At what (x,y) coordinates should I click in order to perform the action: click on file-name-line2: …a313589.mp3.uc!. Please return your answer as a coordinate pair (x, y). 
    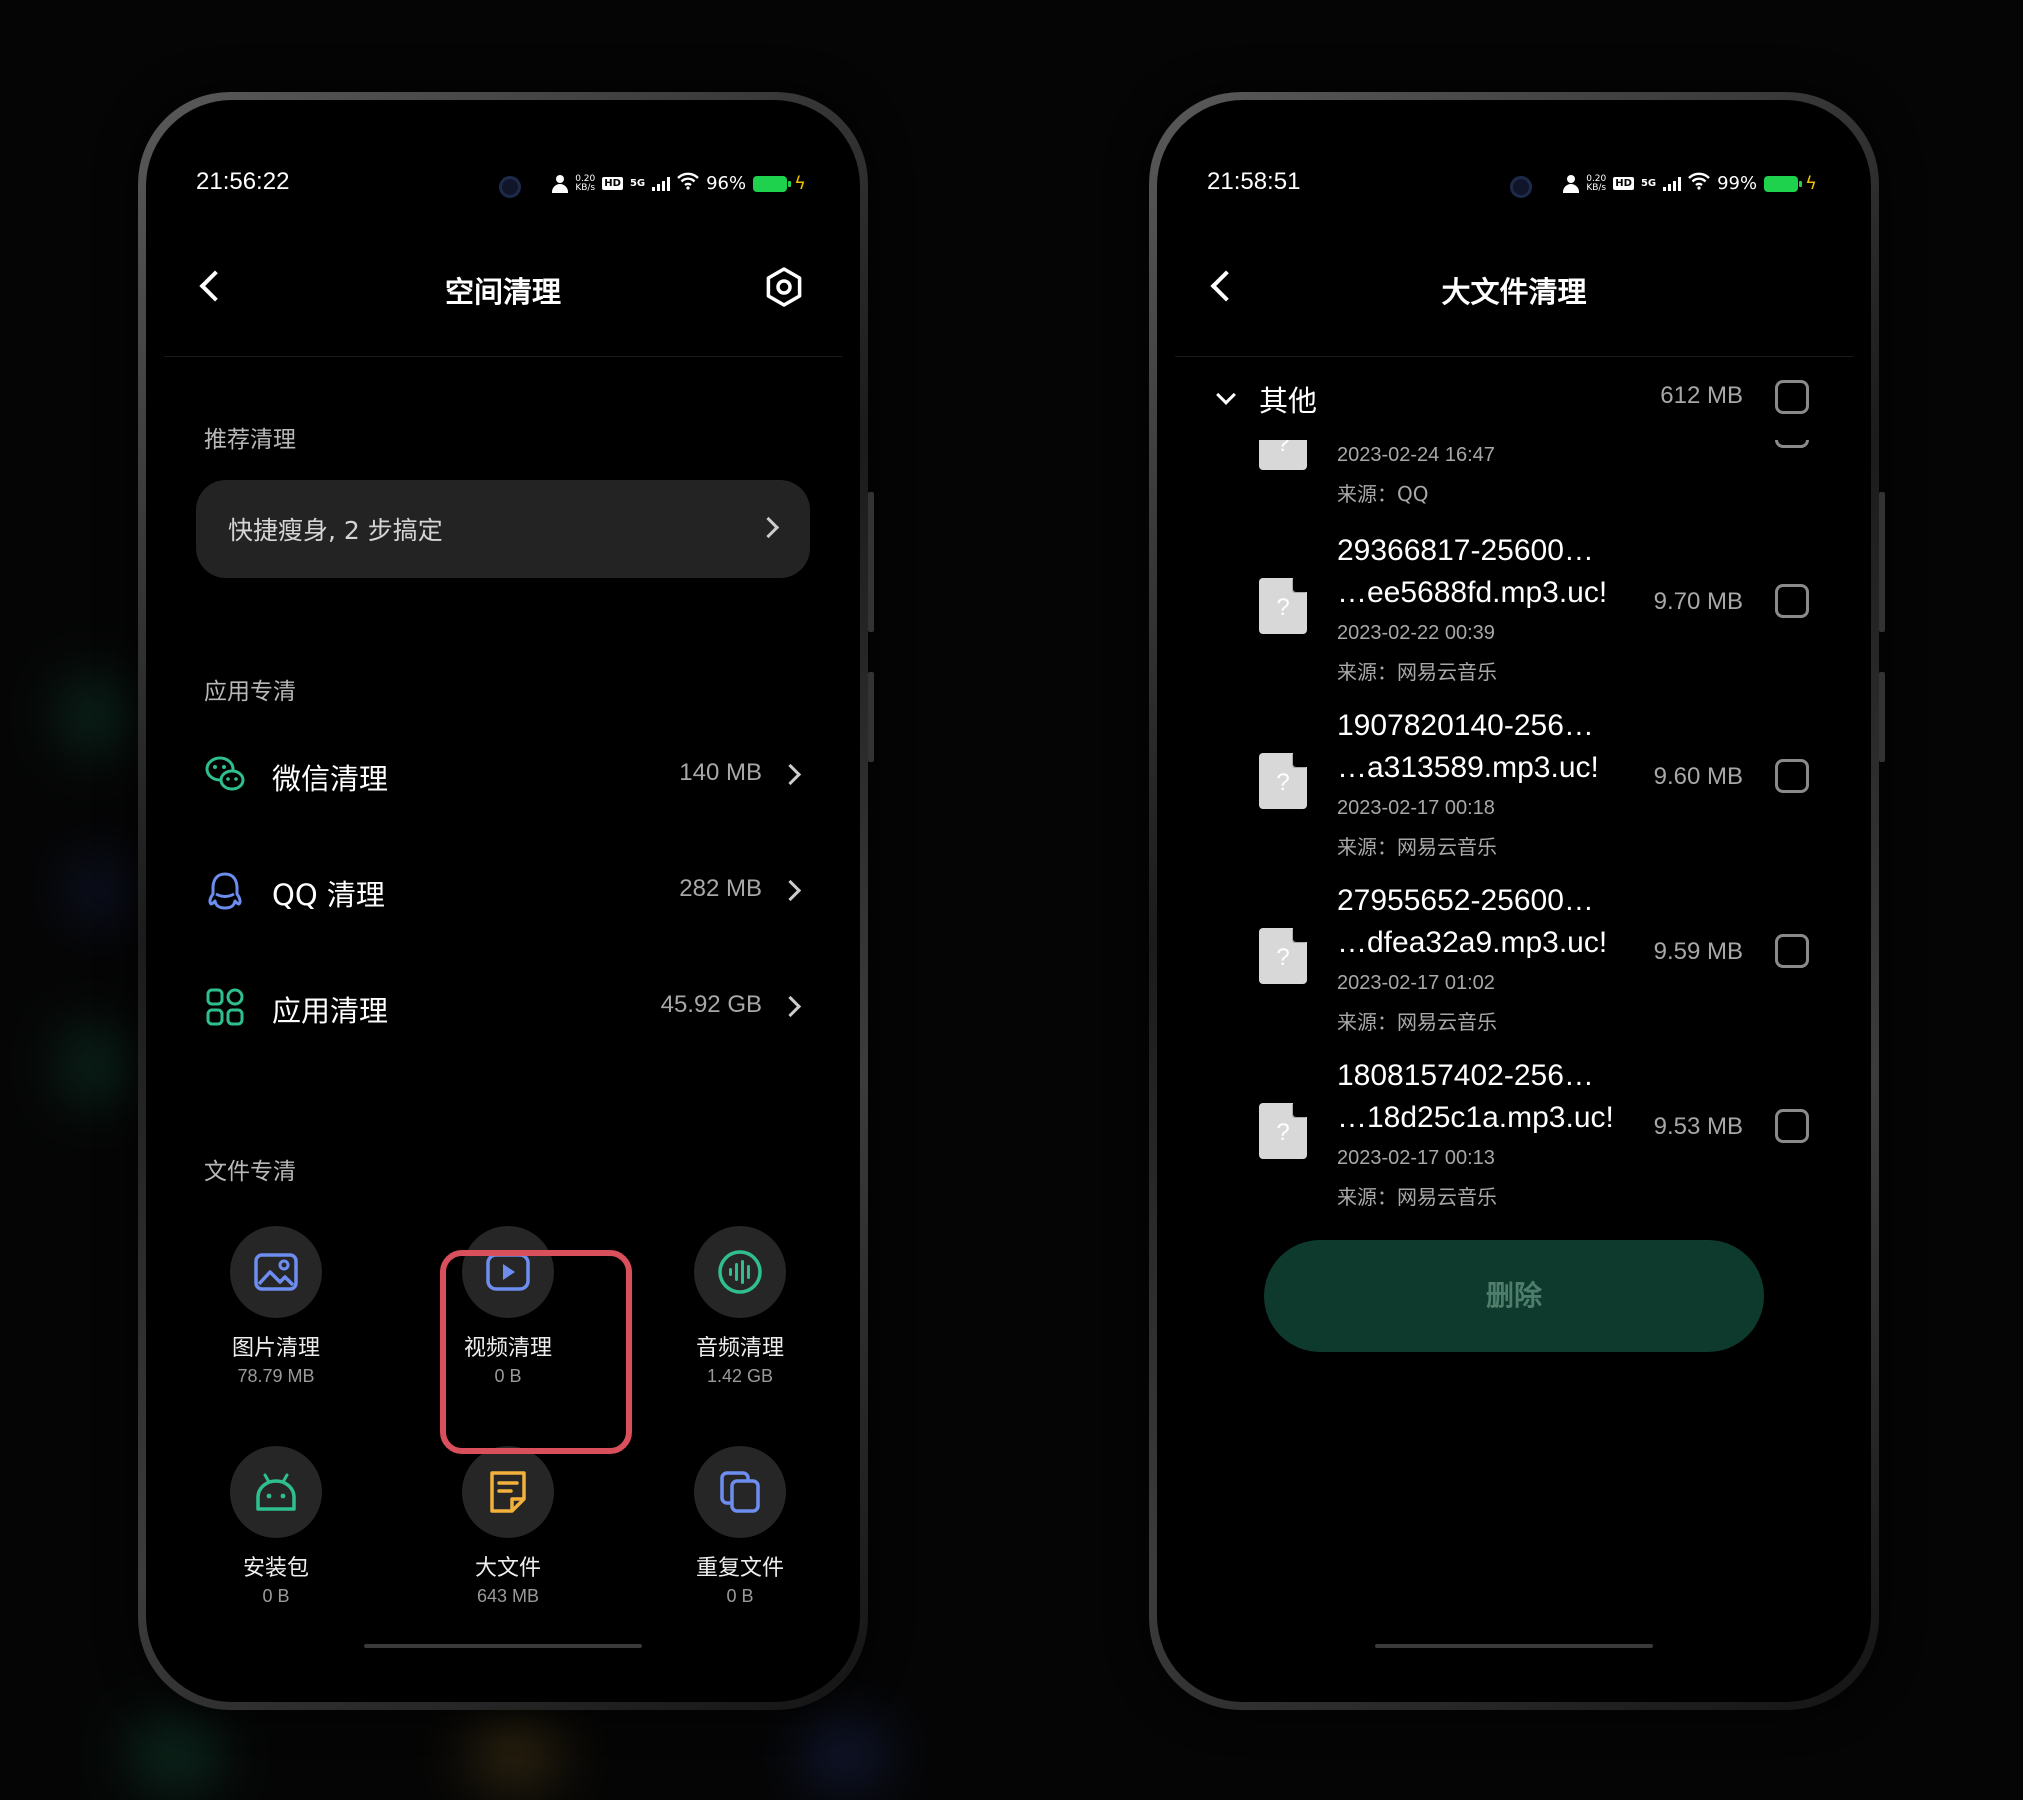
    Looking at the image, I should click on (1468, 767).